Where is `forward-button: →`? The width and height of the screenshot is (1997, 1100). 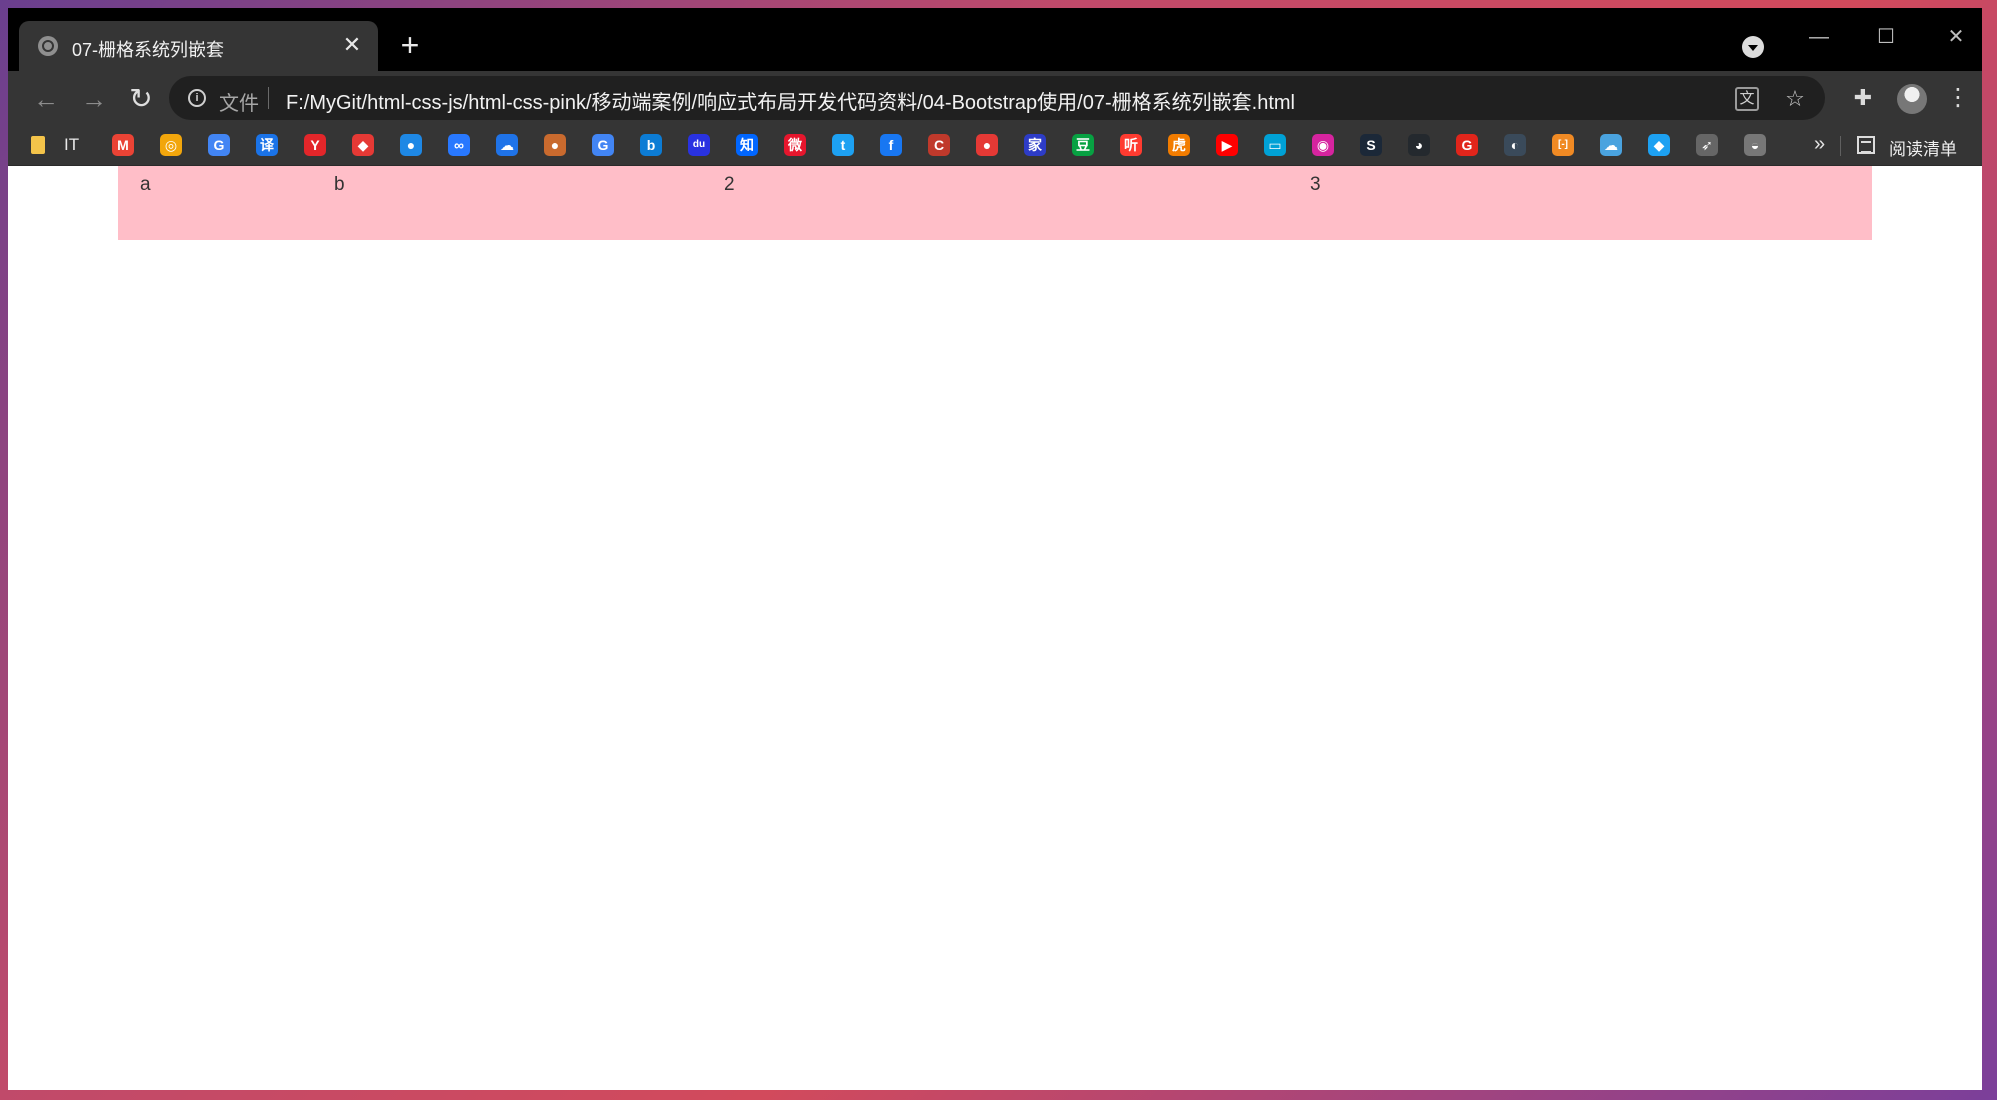
forward-button: → is located at coordinates (94, 99).